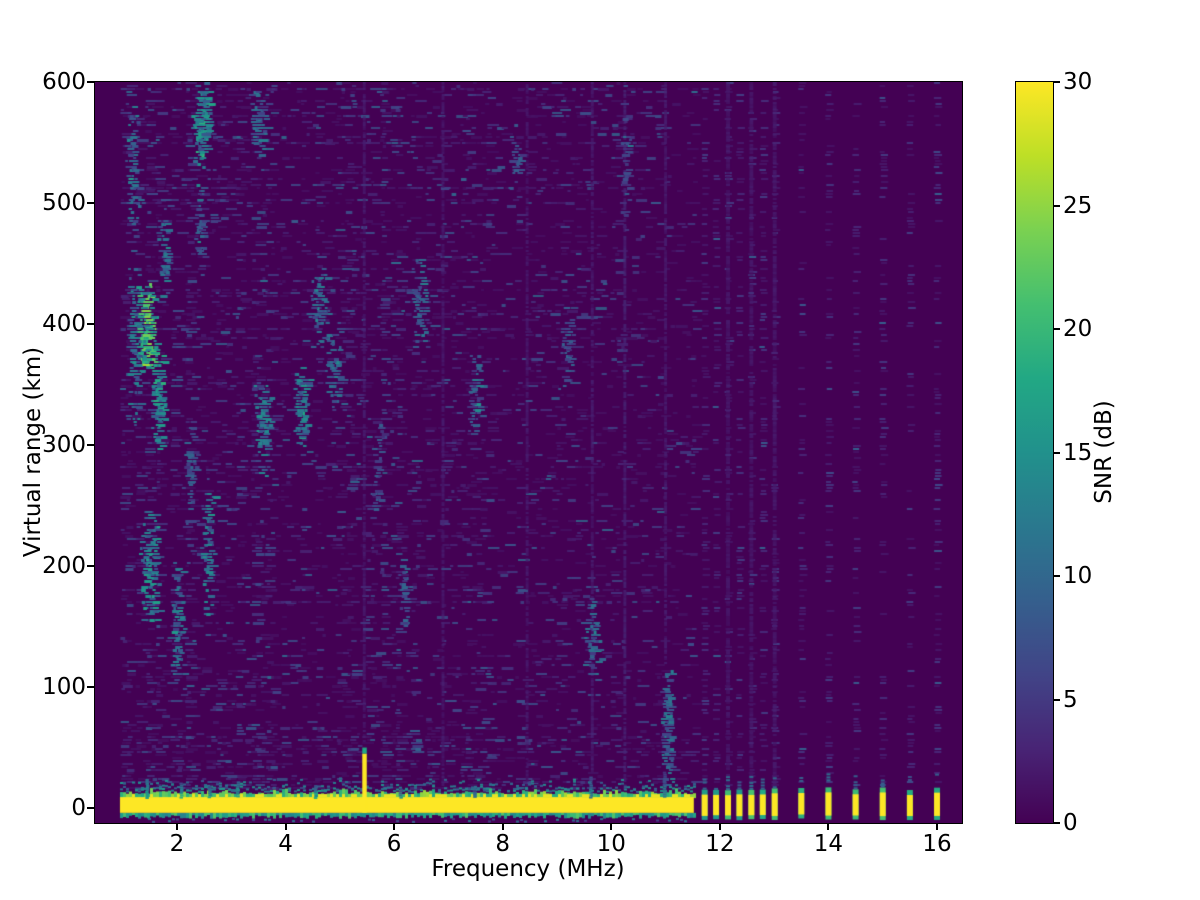 The height and width of the screenshot is (900, 1200). What do you see at coordinates (64, 686) in the screenshot?
I see `y-tick-label: 100` at bounding box center [64, 686].